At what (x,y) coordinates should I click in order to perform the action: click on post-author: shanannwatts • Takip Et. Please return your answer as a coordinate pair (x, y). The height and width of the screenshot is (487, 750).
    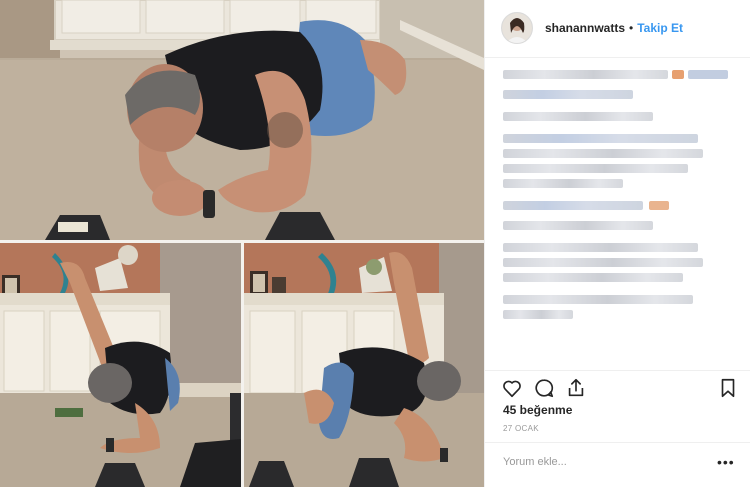
    Looking at the image, I should click on (614, 28).